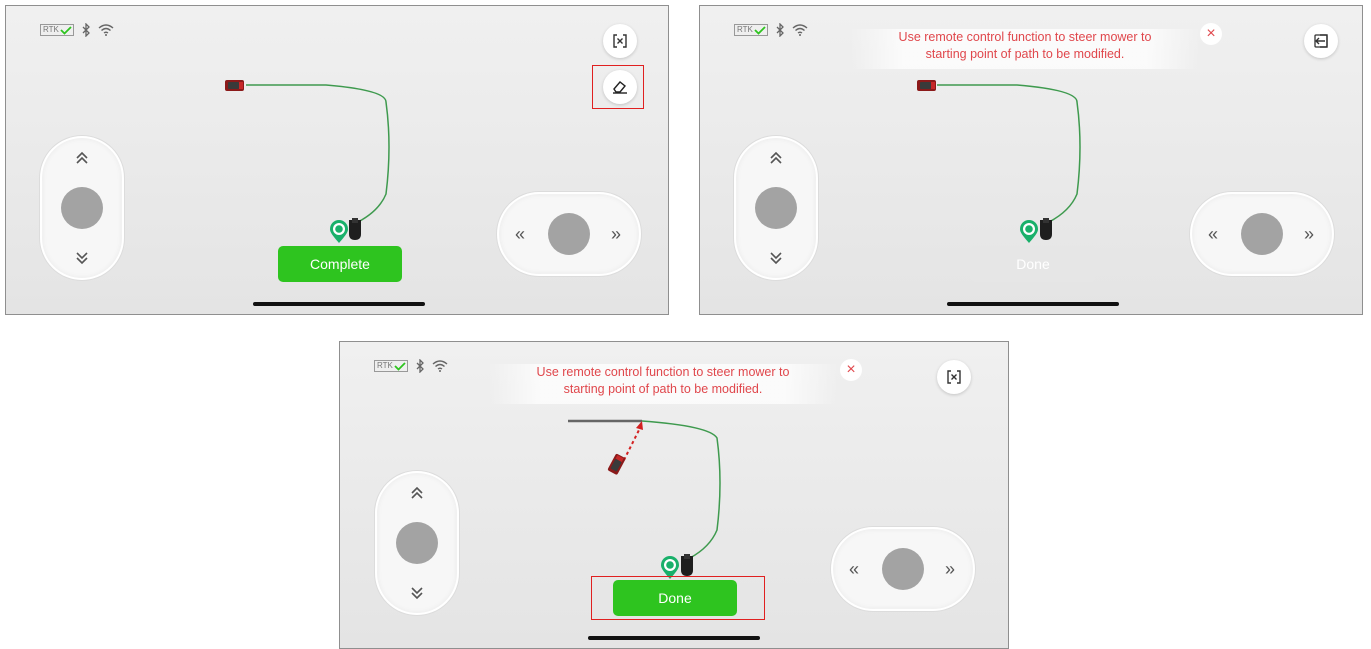 Image resolution: width=1371 pixels, height=649 pixels. What do you see at coordinates (340, 264) in the screenshot?
I see `complete-button: Complete` at bounding box center [340, 264].